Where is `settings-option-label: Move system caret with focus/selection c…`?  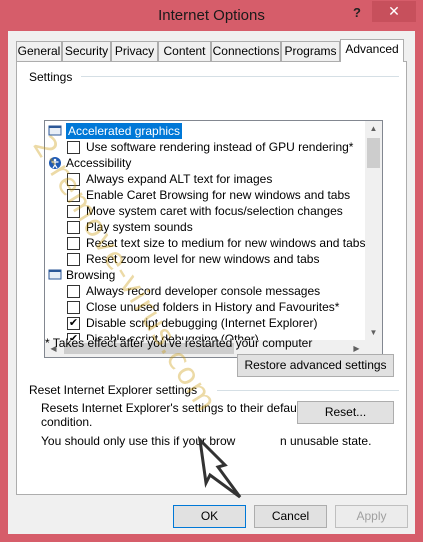 settings-option-label: Move system caret with focus/selection c… is located at coordinates (214, 211).